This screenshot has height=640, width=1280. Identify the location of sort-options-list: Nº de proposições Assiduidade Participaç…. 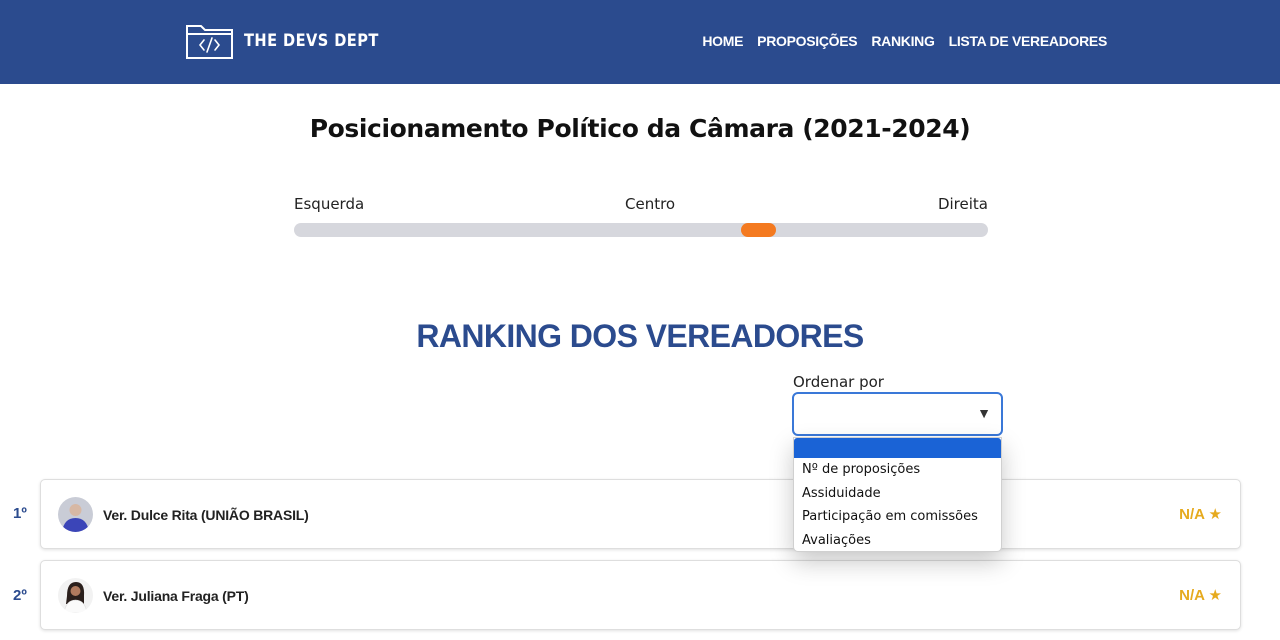
(897, 494).